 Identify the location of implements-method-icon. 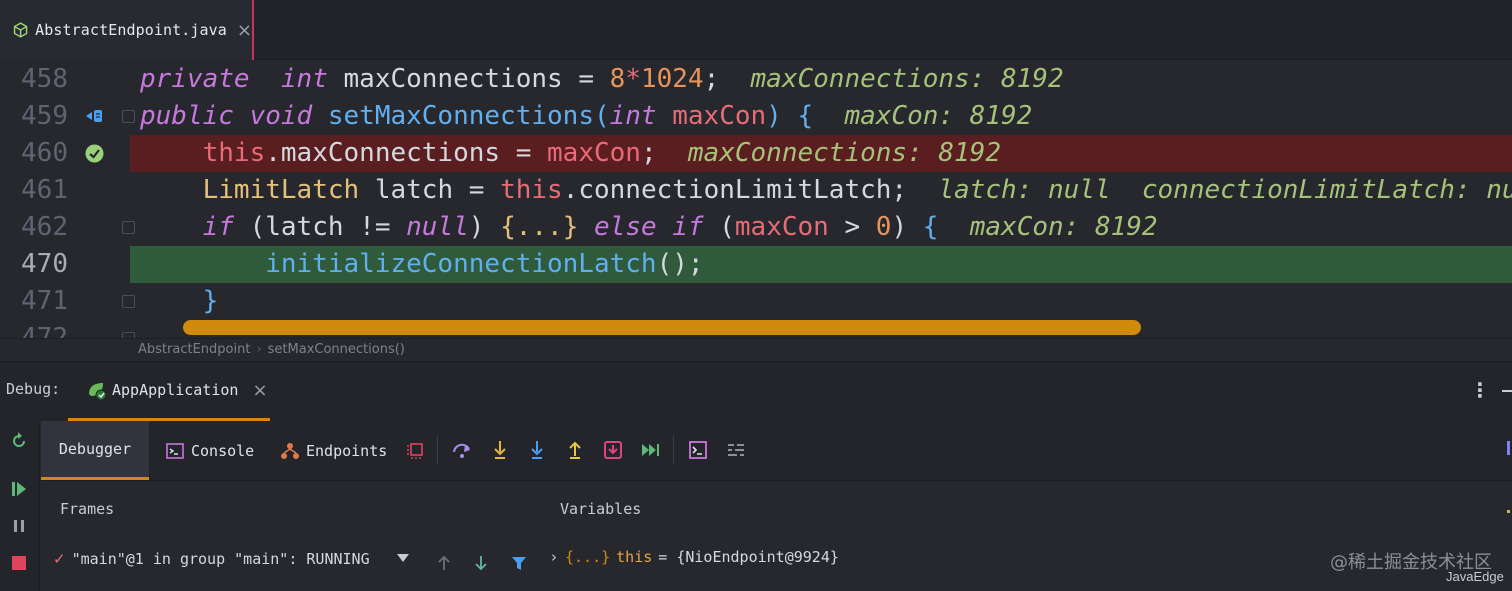
(94, 116).